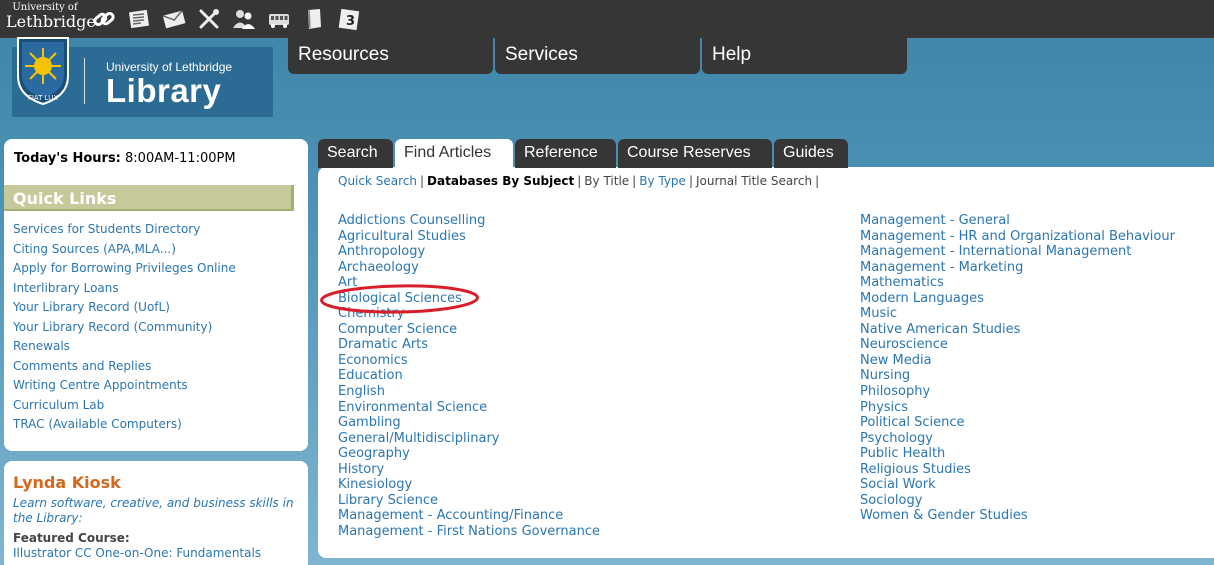 The width and height of the screenshot is (1214, 565). I want to click on people-icon, so click(244, 19).